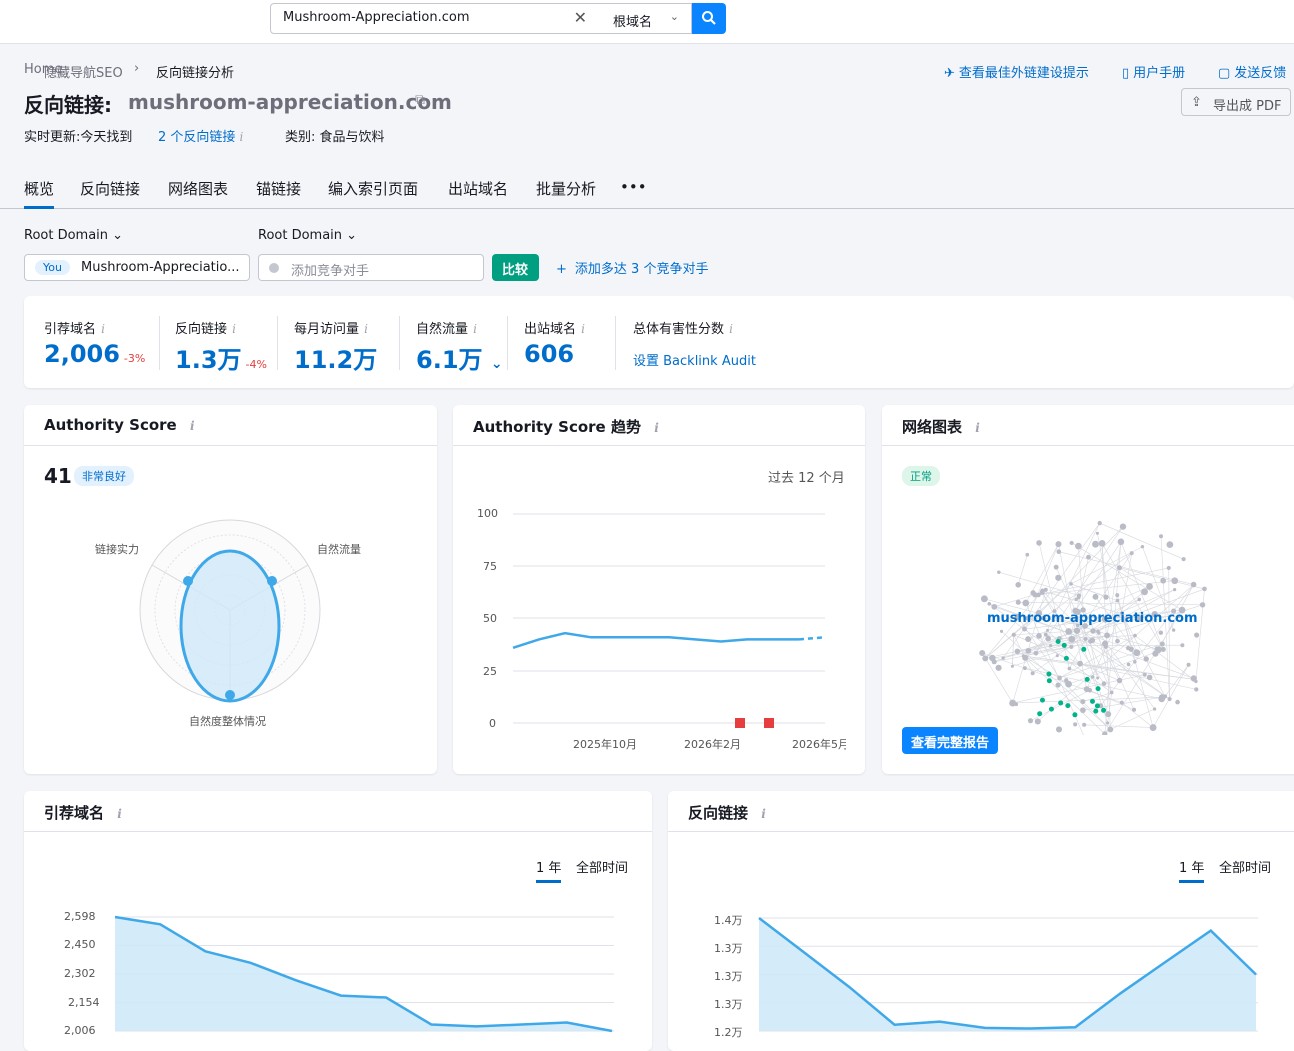 The image size is (1294, 1051). Describe the element at coordinates (78, 135) in the screenshot. I see `update-text: 实时更新:今天找到` at that location.